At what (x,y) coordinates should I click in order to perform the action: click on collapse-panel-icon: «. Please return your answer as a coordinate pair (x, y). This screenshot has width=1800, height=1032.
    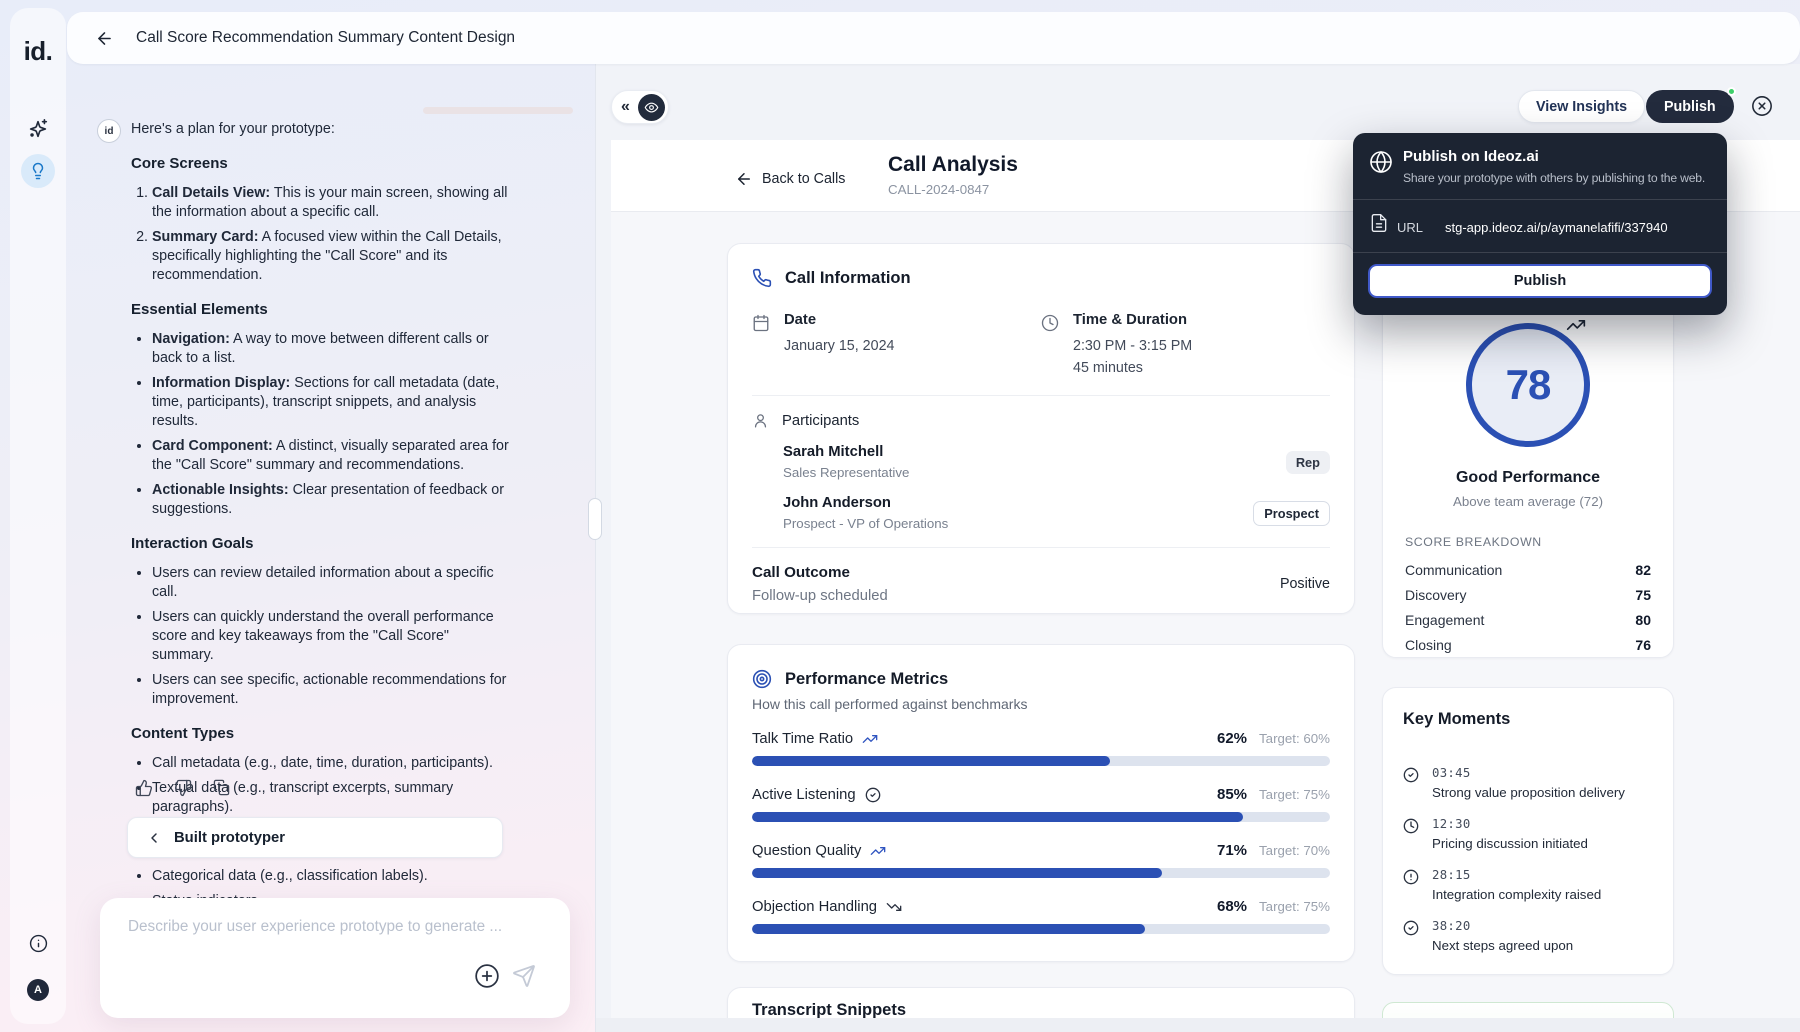
    Looking at the image, I should click on (625, 107).